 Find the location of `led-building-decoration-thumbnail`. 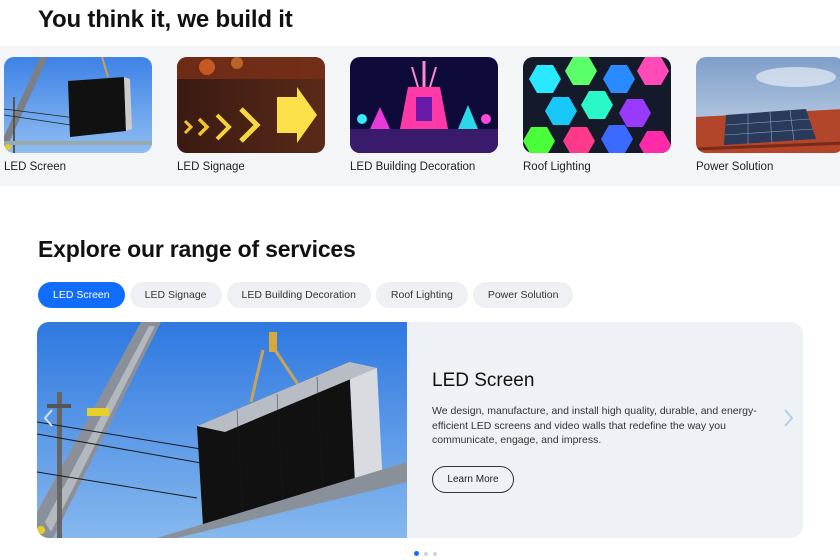

led-building-decoration-thumbnail is located at coordinates (424, 105).